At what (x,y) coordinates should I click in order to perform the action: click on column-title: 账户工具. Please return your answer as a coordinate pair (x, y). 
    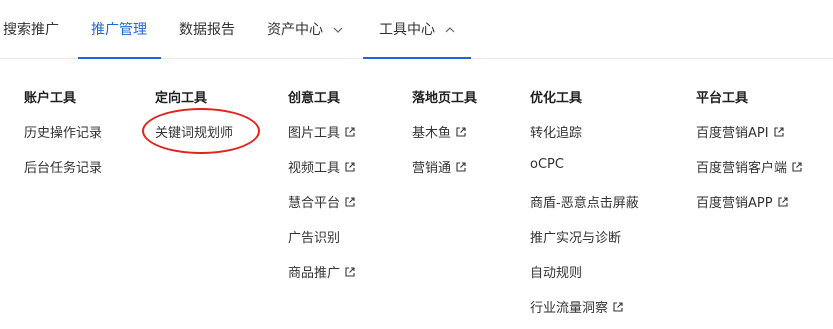
    Looking at the image, I should click on (50, 98).